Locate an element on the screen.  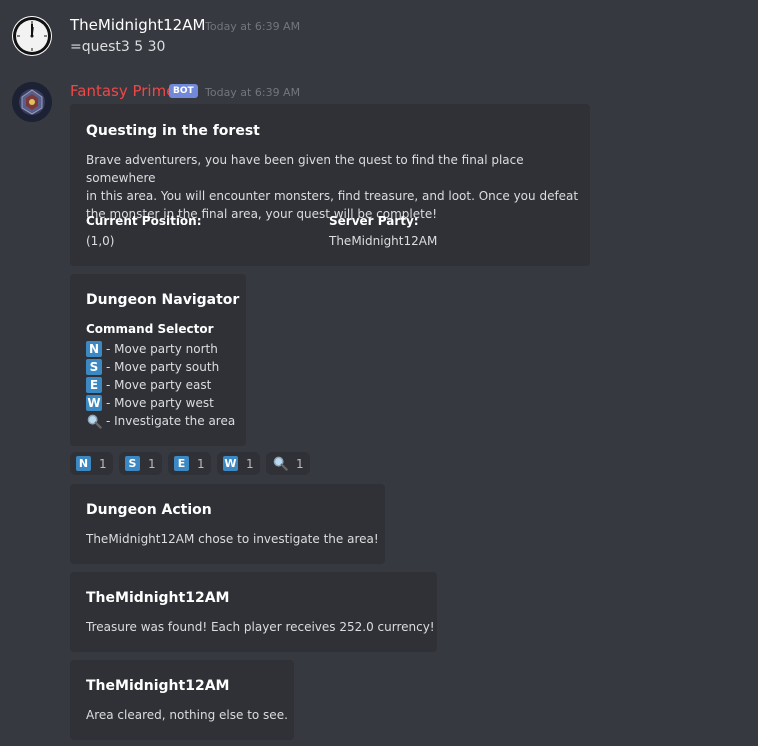
field-name: Server Party: is located at coordinates (374, 221).